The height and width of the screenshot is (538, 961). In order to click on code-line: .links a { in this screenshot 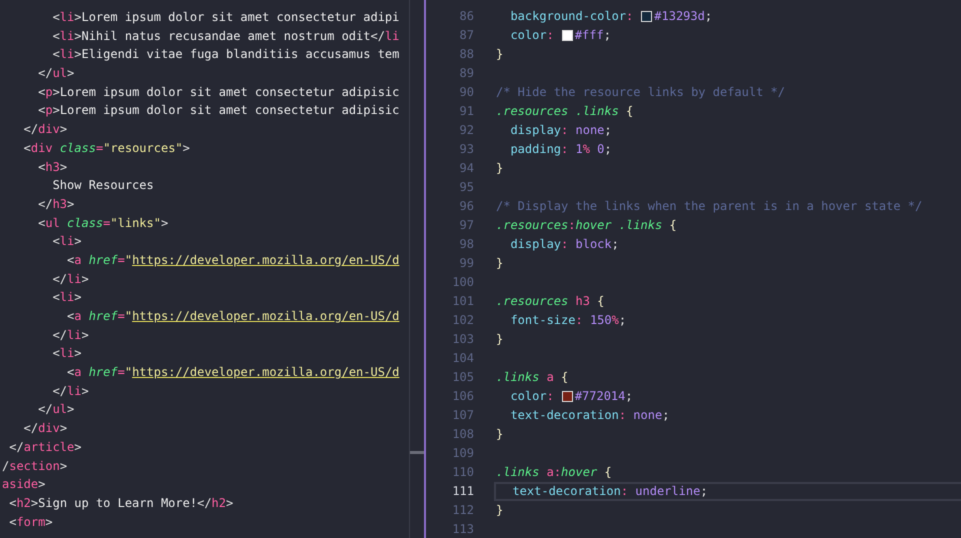, I will do `click(532, 377)`.